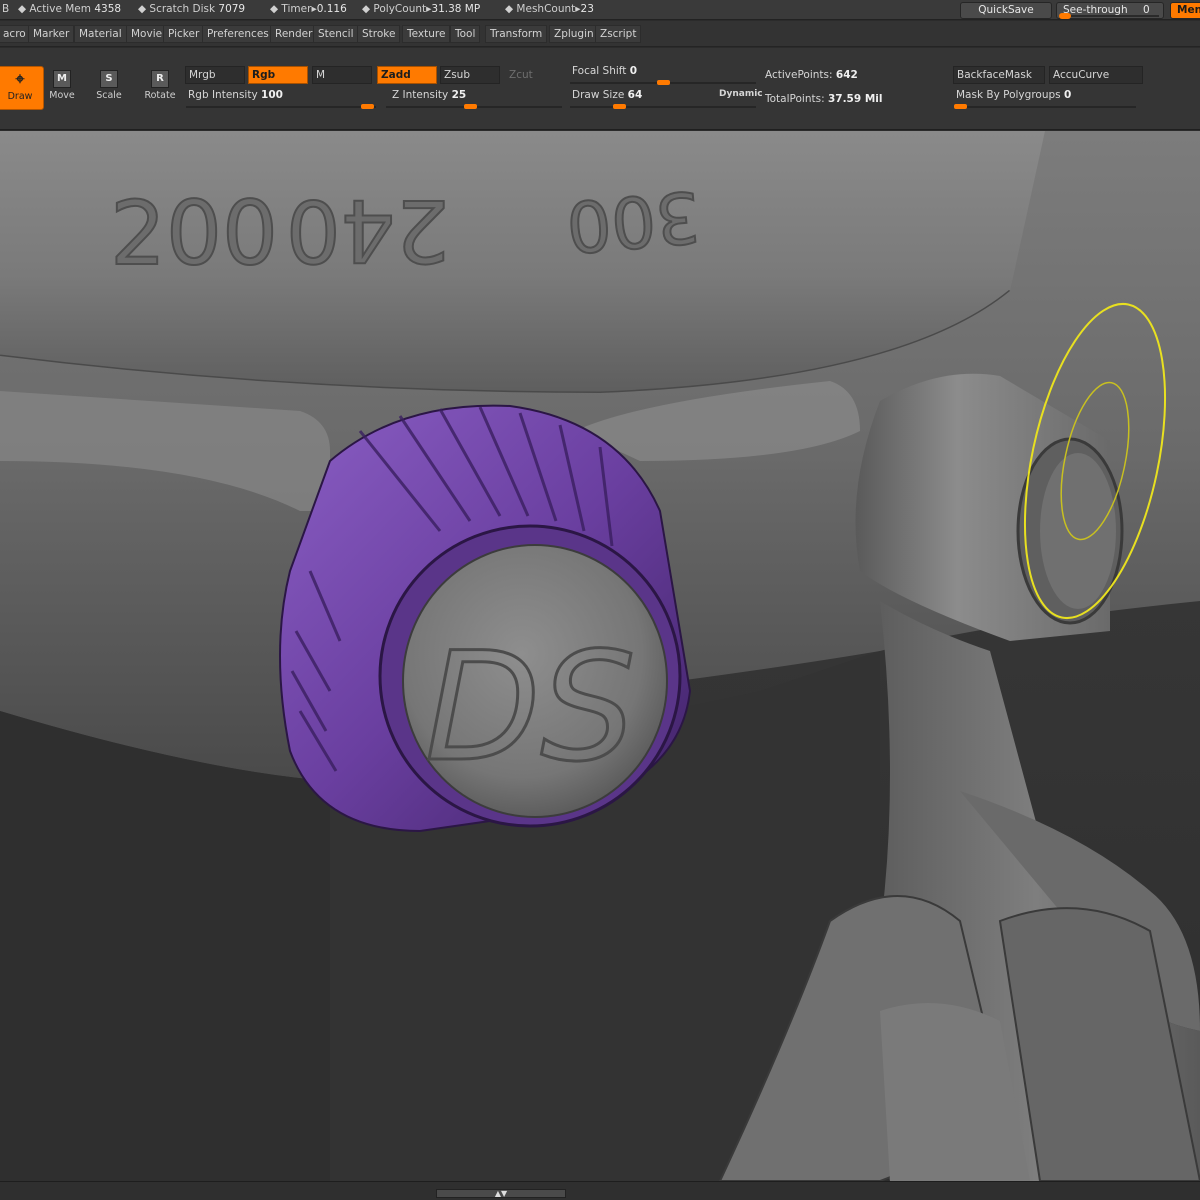 This screenshot has height=1200, width=1200. Describe the element at coordinates (238, 34) in the screenshot. I see `menu-preferences: Preferences` at that location.